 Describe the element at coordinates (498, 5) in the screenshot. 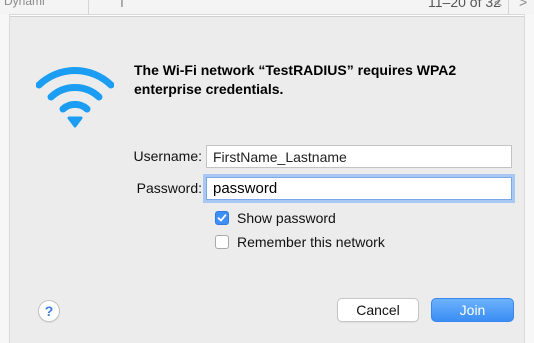

I see `previous-page-icon: <` at that location.